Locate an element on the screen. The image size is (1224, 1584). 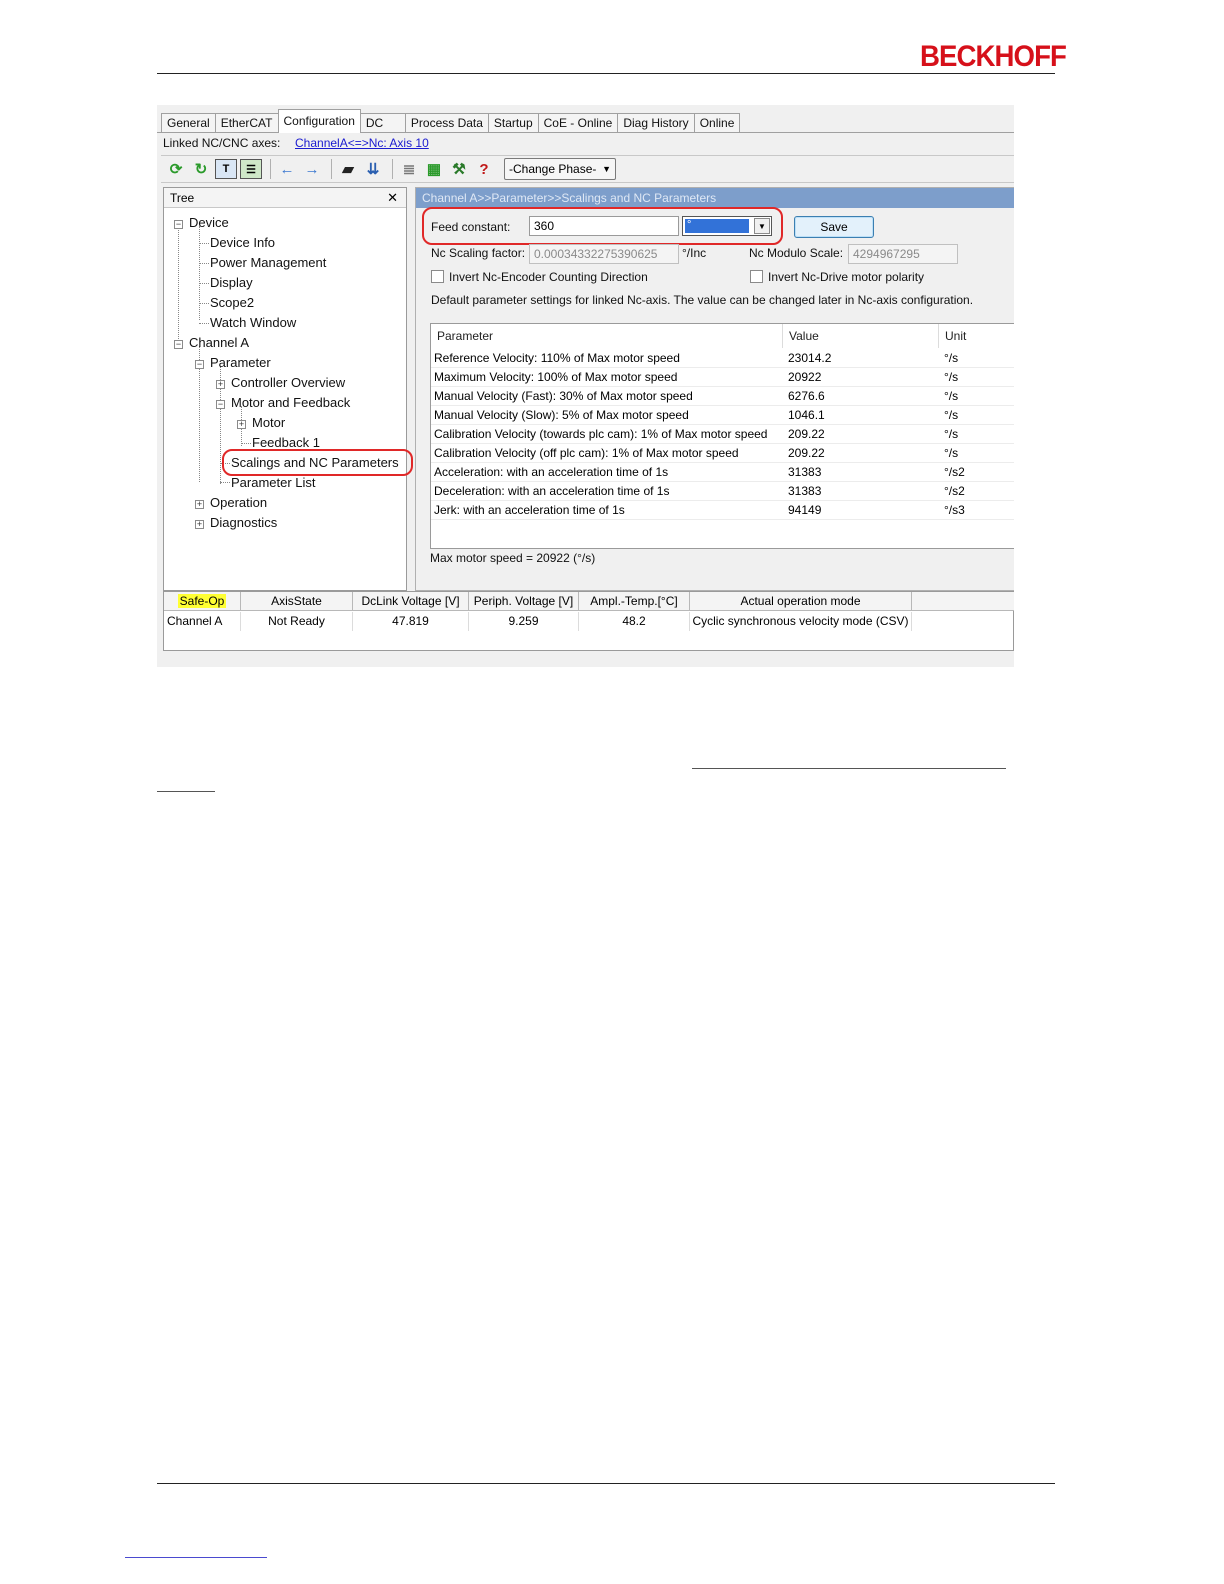
help-icon: ? is located at coordinates (484, 169).